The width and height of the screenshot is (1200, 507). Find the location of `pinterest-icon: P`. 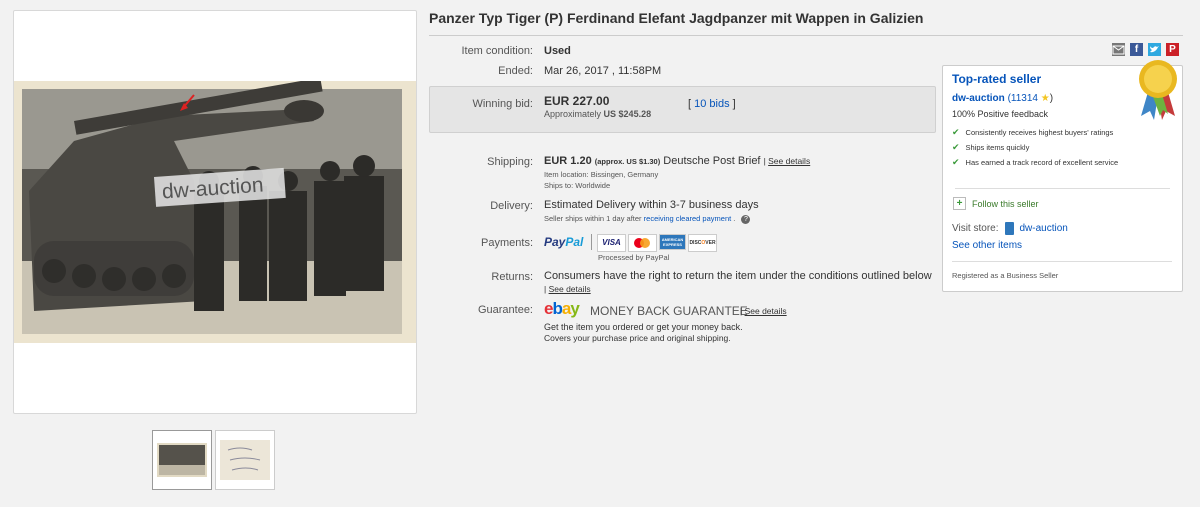

pinterest-icon: P is located at coordinates (1172, 49).